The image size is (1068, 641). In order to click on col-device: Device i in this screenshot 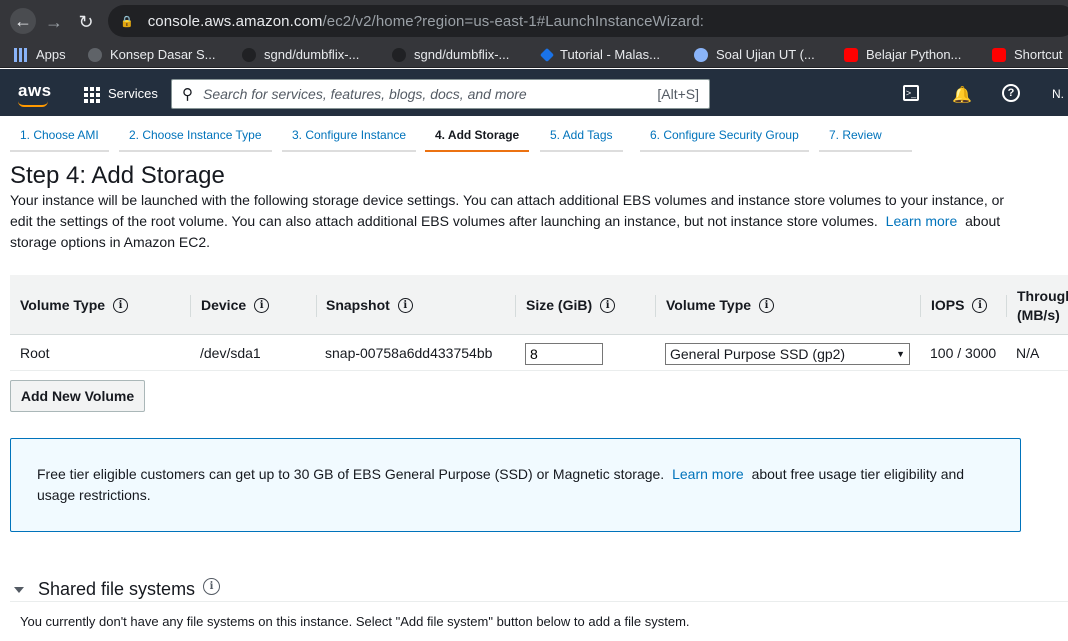, I will do `click(235, 305)`.